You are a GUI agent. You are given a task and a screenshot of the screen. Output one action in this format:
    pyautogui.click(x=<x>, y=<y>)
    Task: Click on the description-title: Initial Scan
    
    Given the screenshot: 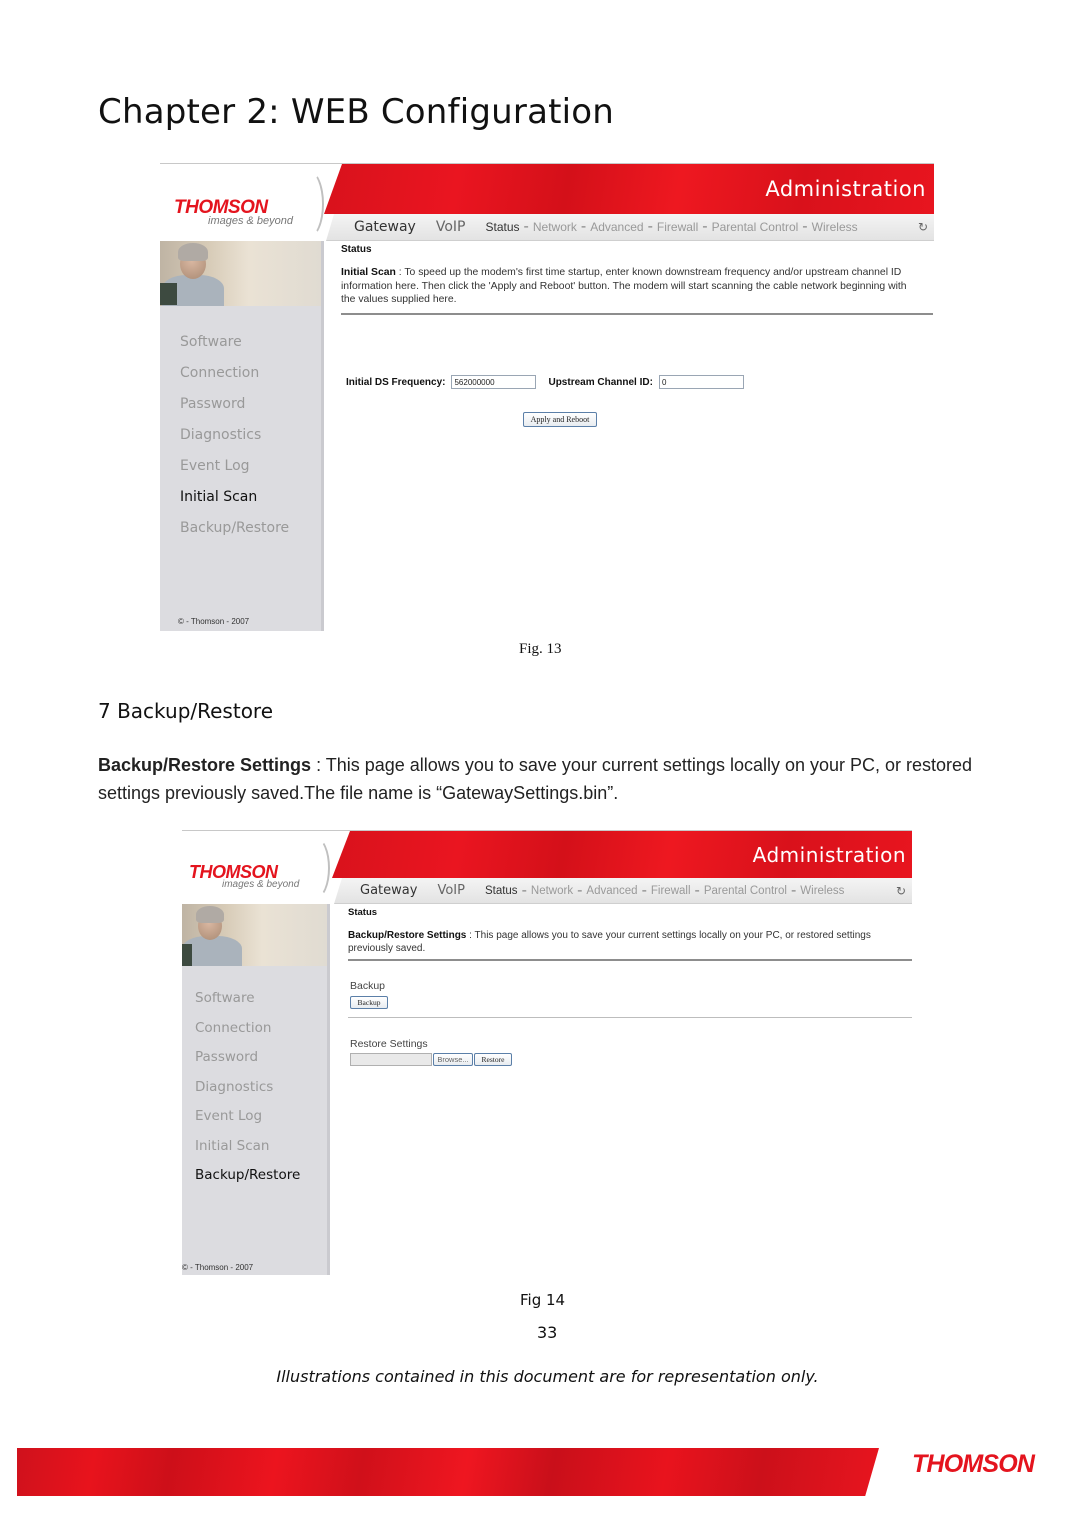 What is the action you would take?
    pyautogui.click(x=368, y=272)
    